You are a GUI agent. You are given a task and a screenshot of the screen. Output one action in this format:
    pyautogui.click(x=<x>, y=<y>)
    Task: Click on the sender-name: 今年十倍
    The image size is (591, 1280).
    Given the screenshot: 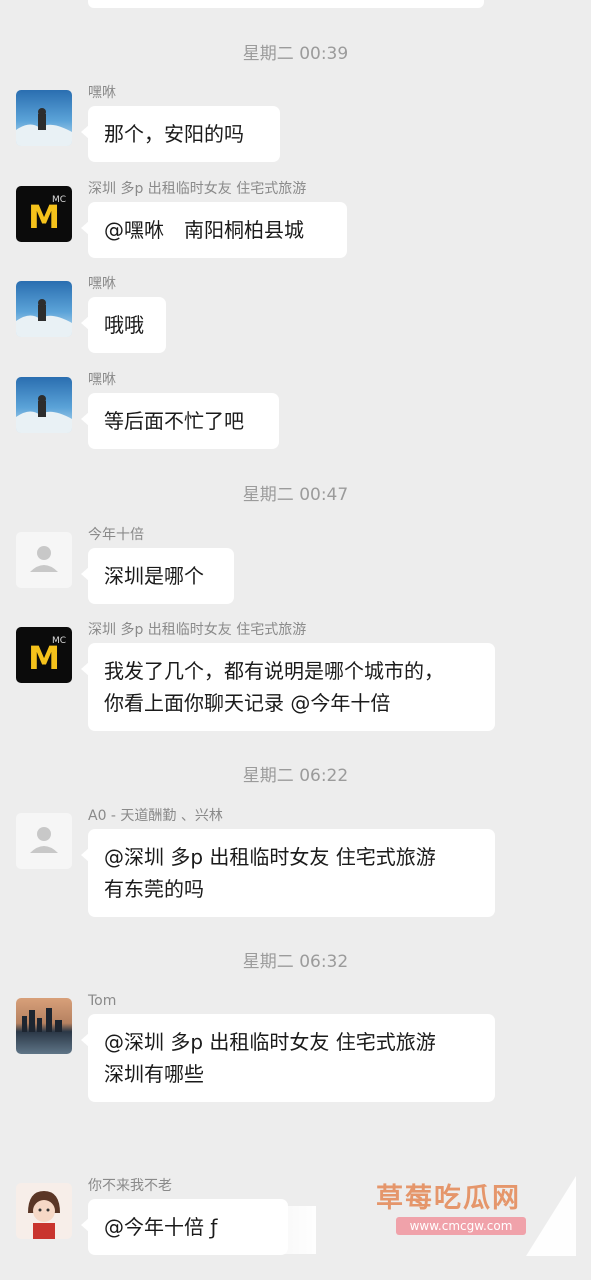 What is the action you would take?
    pyautogui.click(x=116, y=535)
    